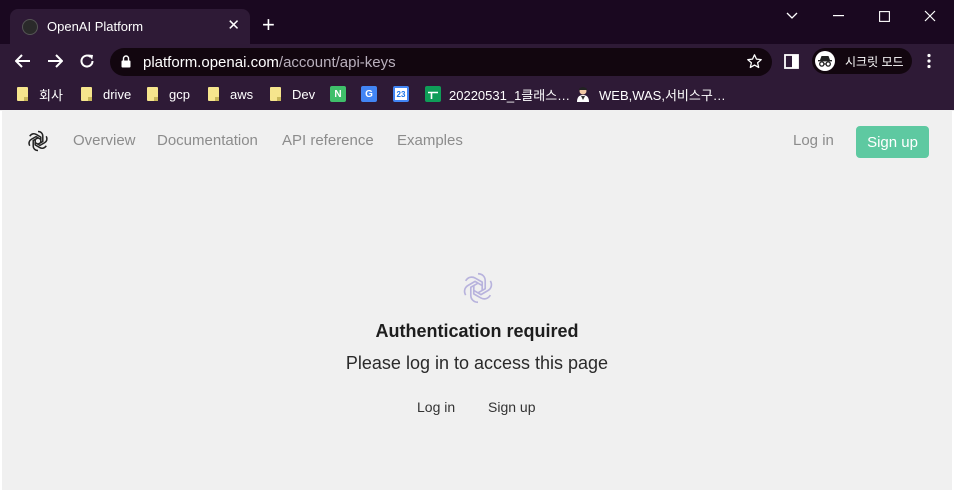 This screenshot has height=490, width=954. I want to click on close-window-icon, so click(930, 16).